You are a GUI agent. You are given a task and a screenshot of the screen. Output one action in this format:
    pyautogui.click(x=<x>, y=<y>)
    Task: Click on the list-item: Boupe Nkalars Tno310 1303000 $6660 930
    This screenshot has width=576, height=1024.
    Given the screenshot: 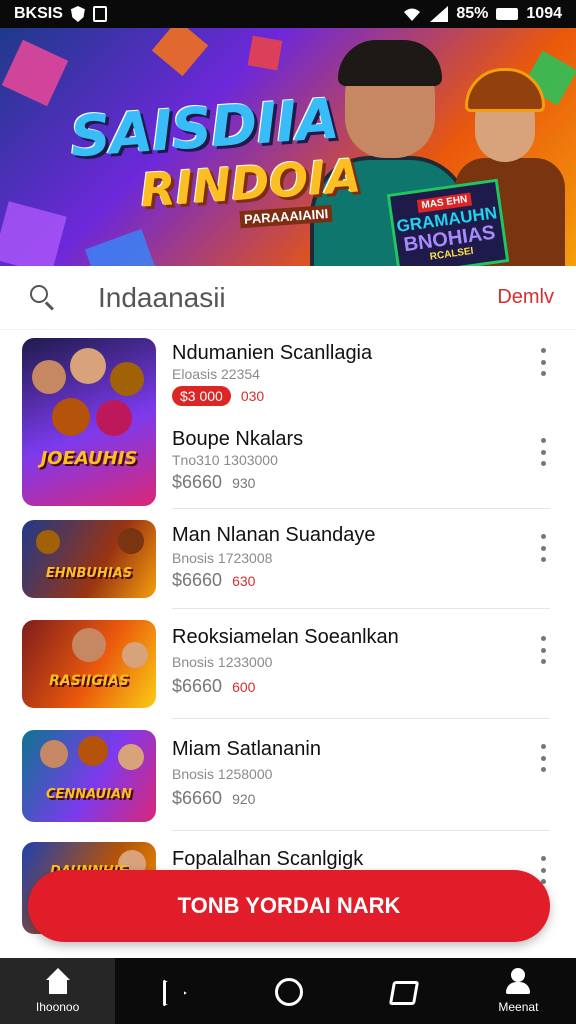 What is the action you would take?
    pyautogui.click(x=288, y=462)
    